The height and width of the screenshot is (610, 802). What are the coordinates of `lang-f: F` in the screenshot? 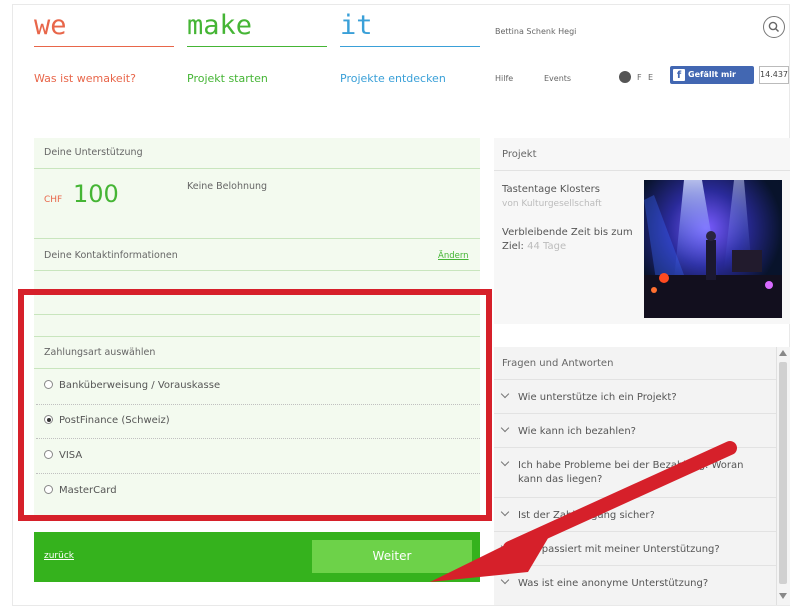 It's located at (639, 77).